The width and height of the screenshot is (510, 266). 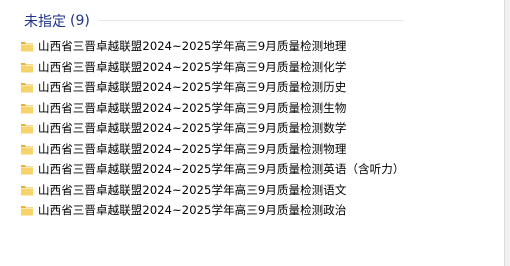 What do you see at coordinates (192, 46) in the screenshot?
I see `file-name: 山西省三晋卓越联盟2024~2025学年高三9月质量检测地理` at bounding box center [192, 46].